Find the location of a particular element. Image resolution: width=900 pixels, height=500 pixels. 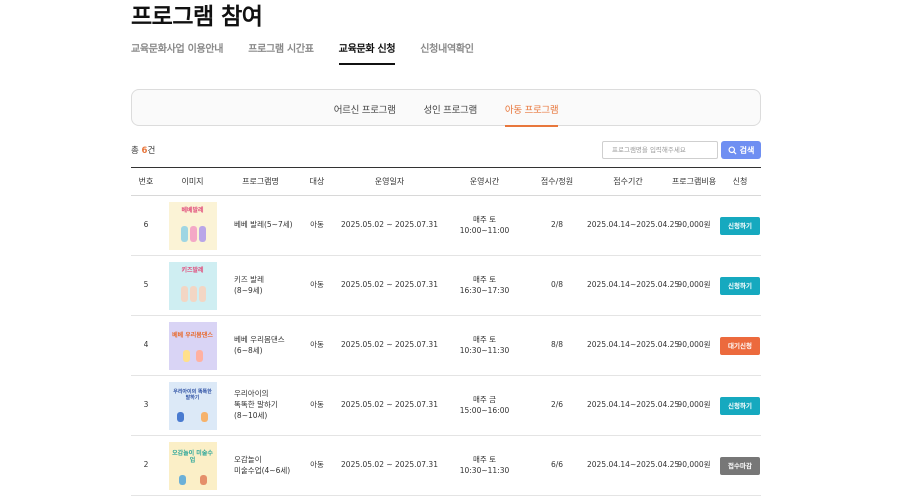

tab-child-program: 아동 프로그램 is located at coordinates (531, 114).